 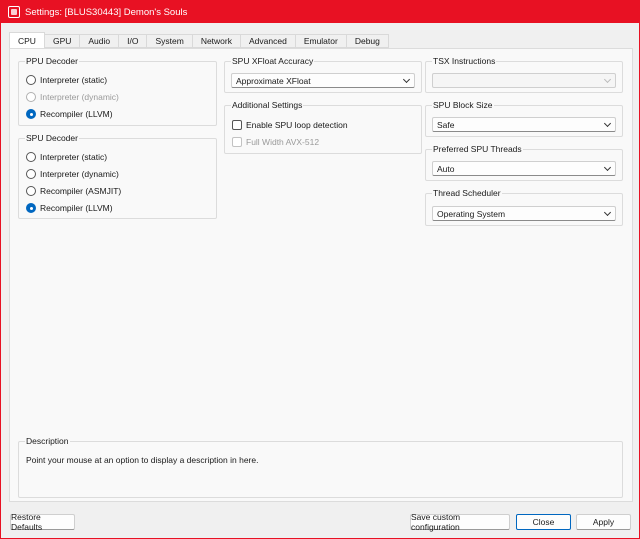 What do you see at coordinates (52, 138) in the screenshot?
I see `group-title: SPU Decoder` at bounding box center [52, 138].